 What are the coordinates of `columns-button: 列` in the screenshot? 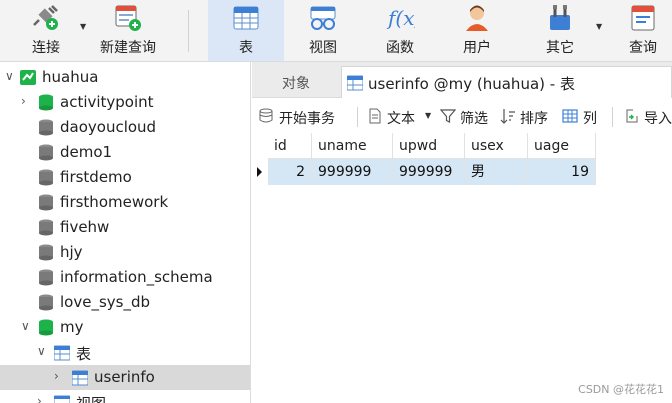 It's located at (582, 117).